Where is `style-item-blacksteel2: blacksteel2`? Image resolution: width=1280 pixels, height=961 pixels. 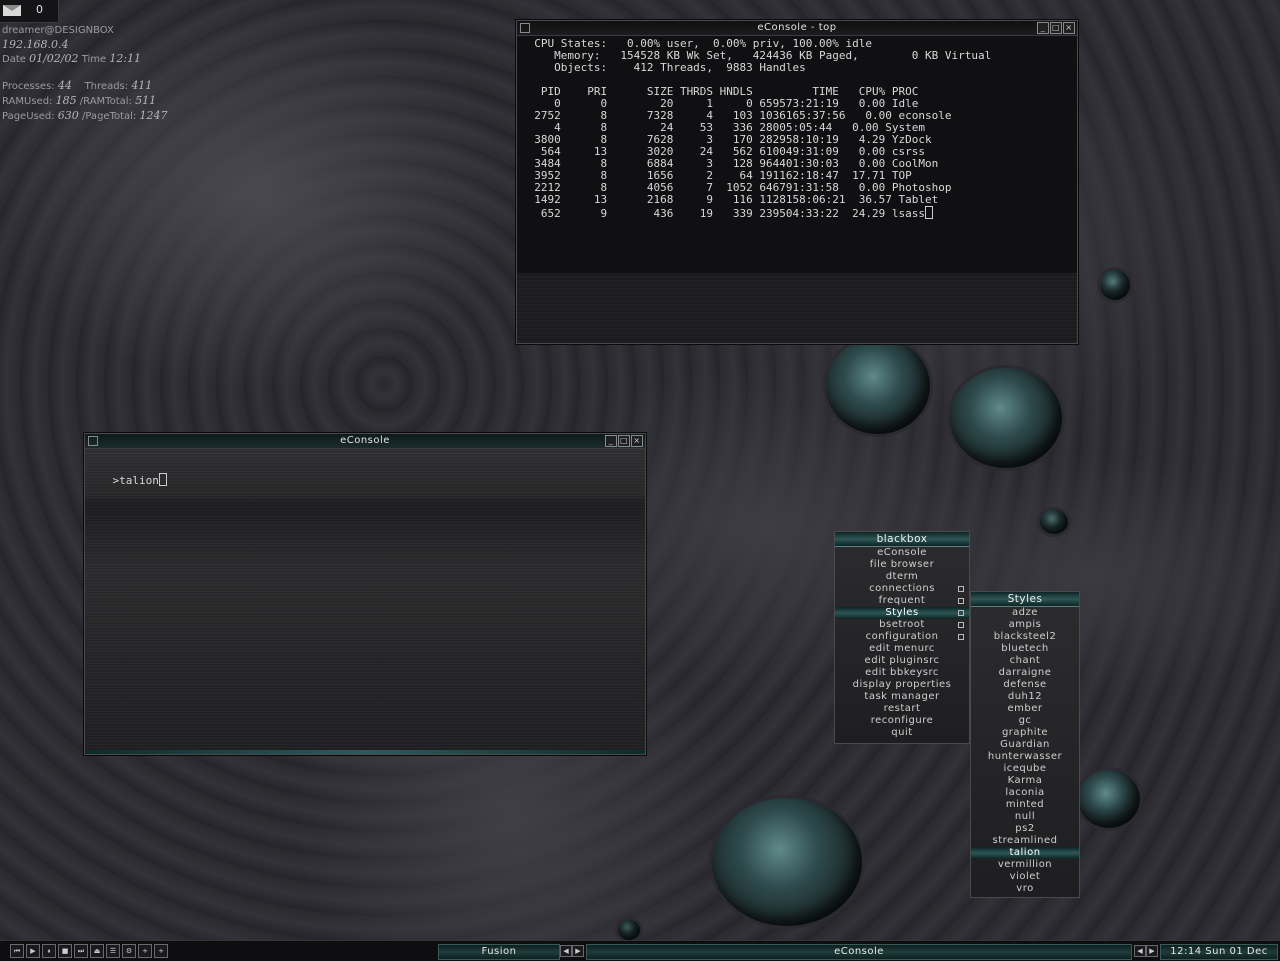
style-item-blacksteel2: blacksteel2 is located at coordinates (1025, 637).